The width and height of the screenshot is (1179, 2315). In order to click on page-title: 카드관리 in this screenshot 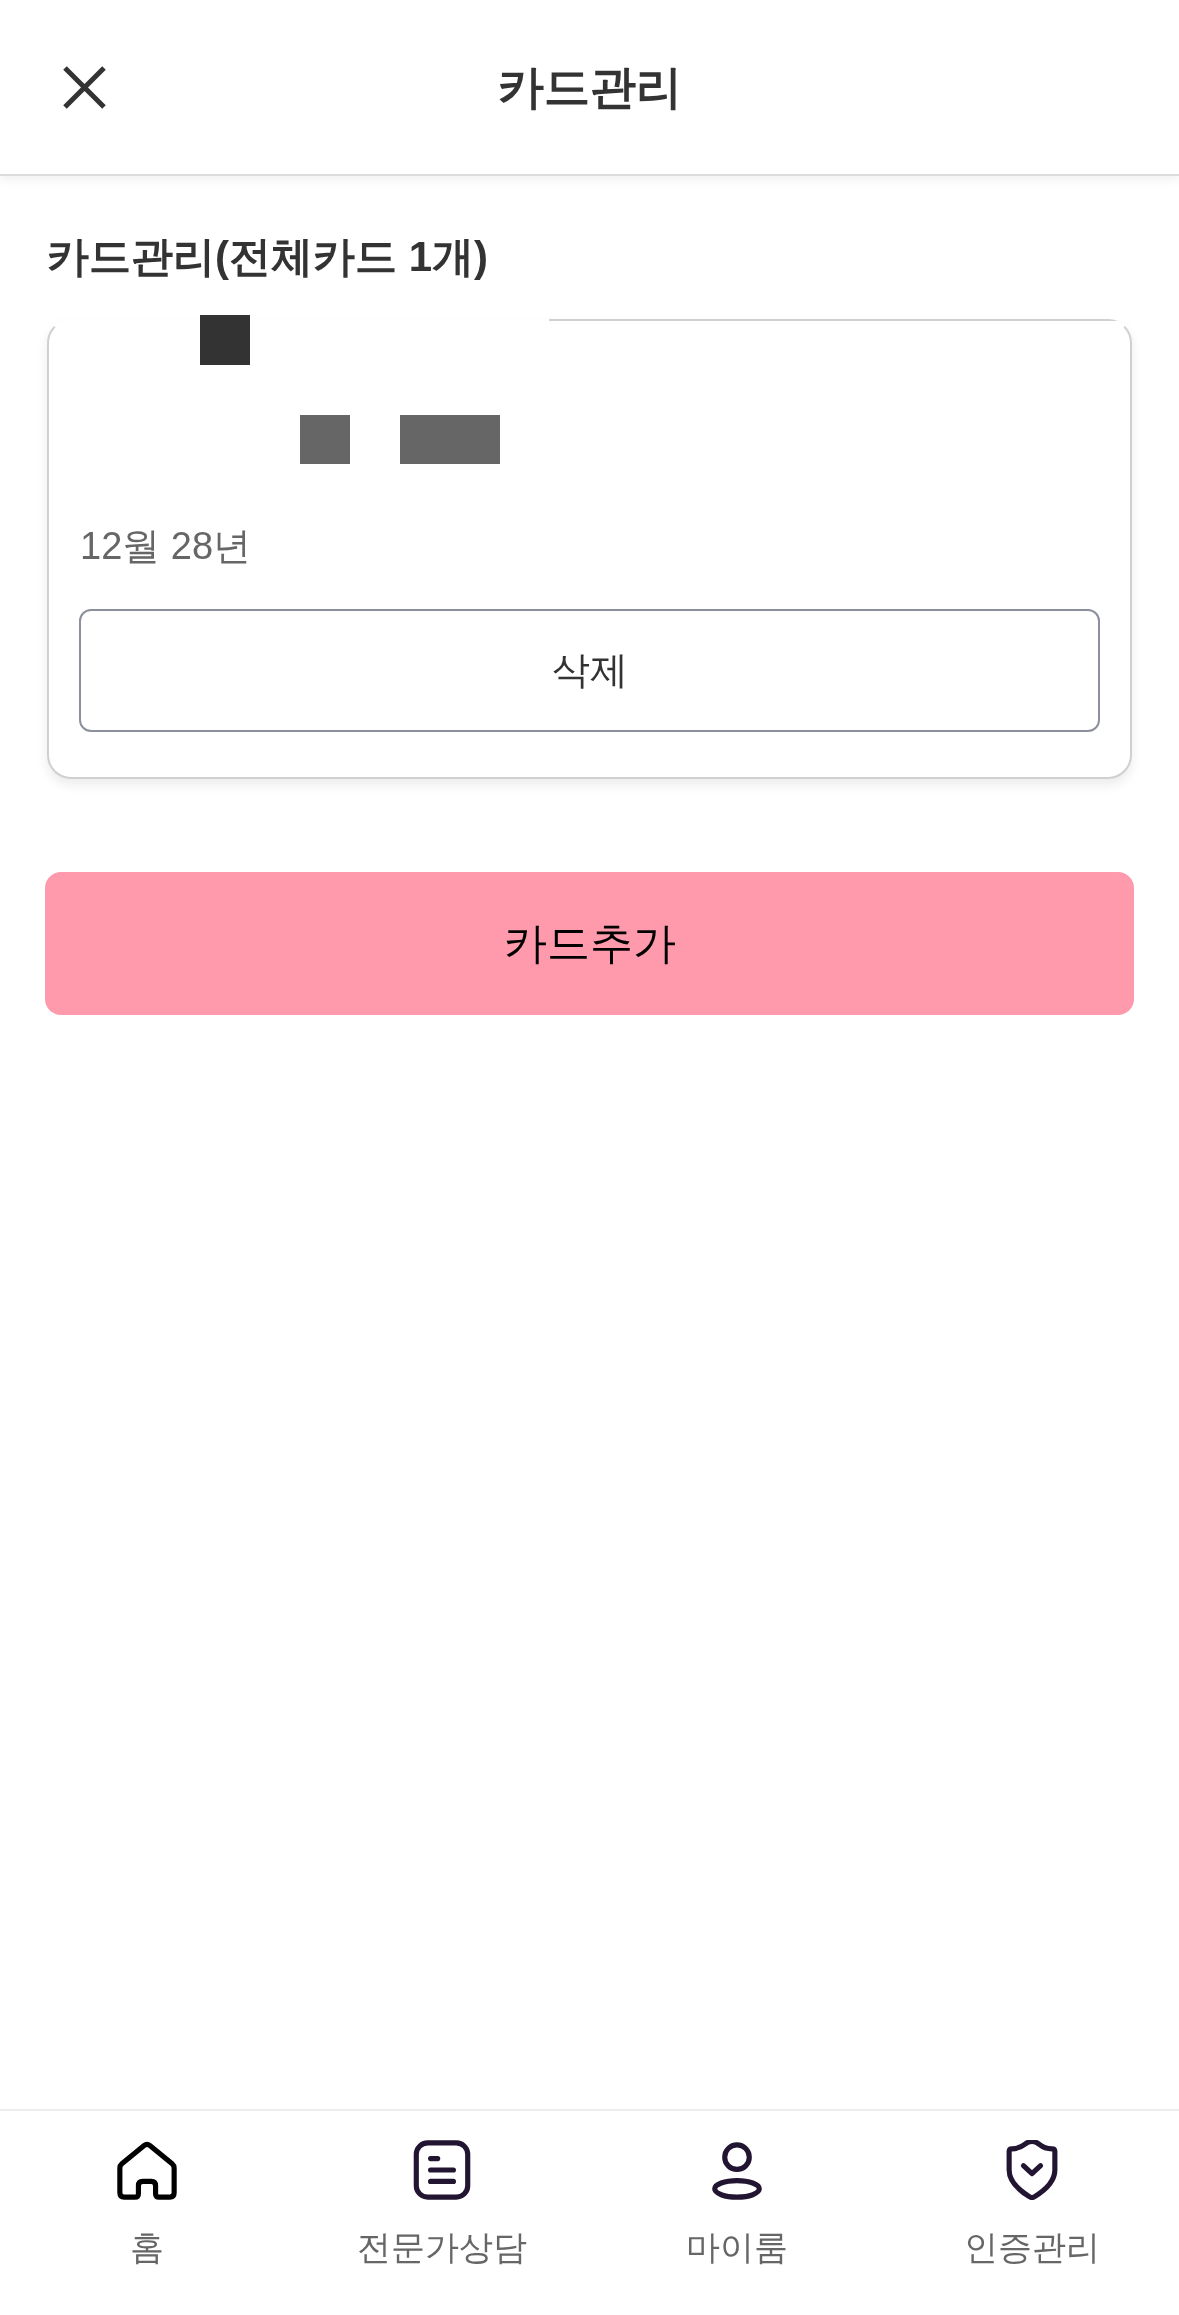, I will do `click(589, 87)`.